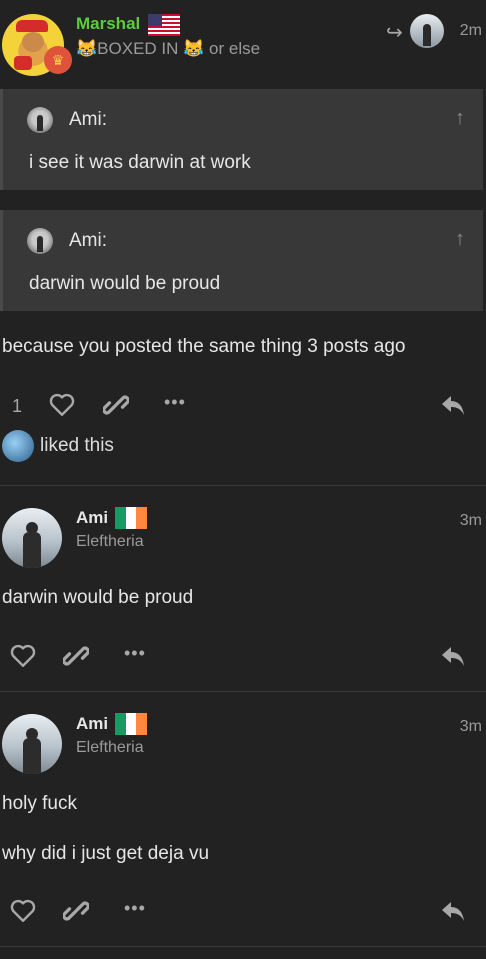 The image size is (486, 959). Describe the element at coordinates (98, 597) in the screenshot. I see `post-body: darwin would be proud` at that location.